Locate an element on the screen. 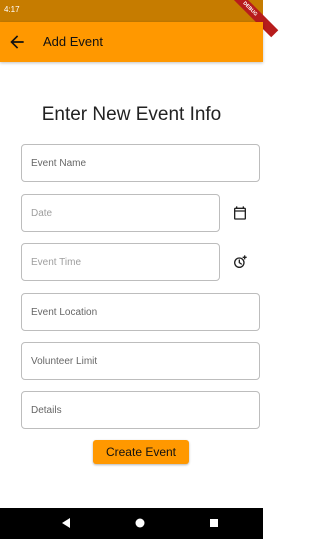 The width and height of the screenshot is (320, 539). event-location-input is located at coordinates (140, 312).